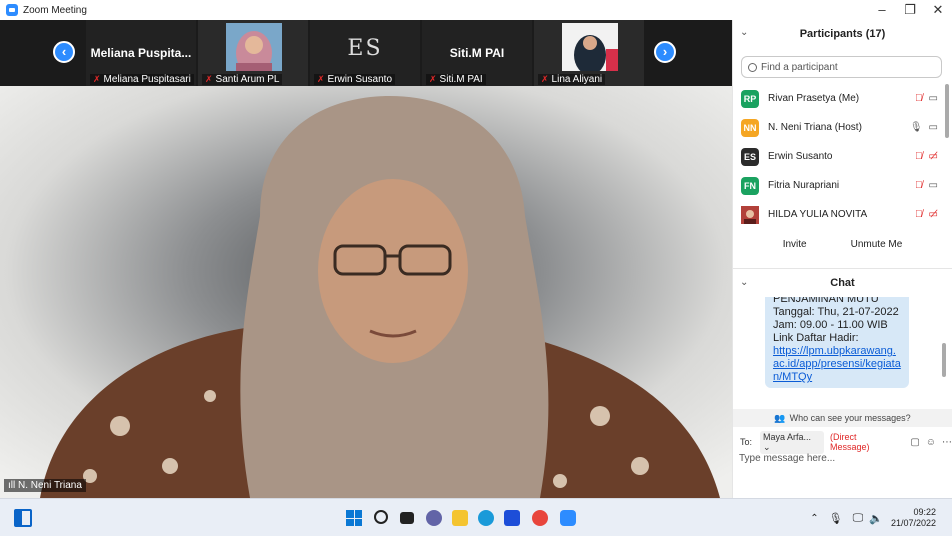 The image size is (952, 537). Describe the element at coordinates (877, 247) in the screenshot. I see `unmute-me-button: Unmute Me` at that location.